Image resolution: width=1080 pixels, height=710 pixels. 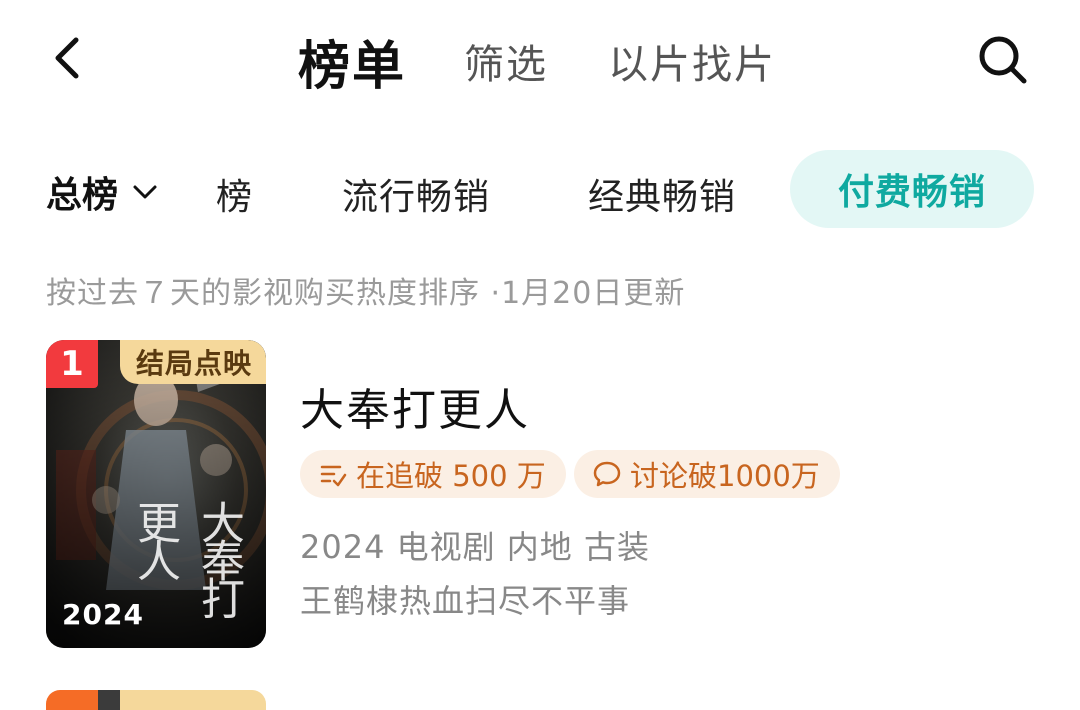 I want to click on show-title: 大奉打更人, so click(x=415, y=406).